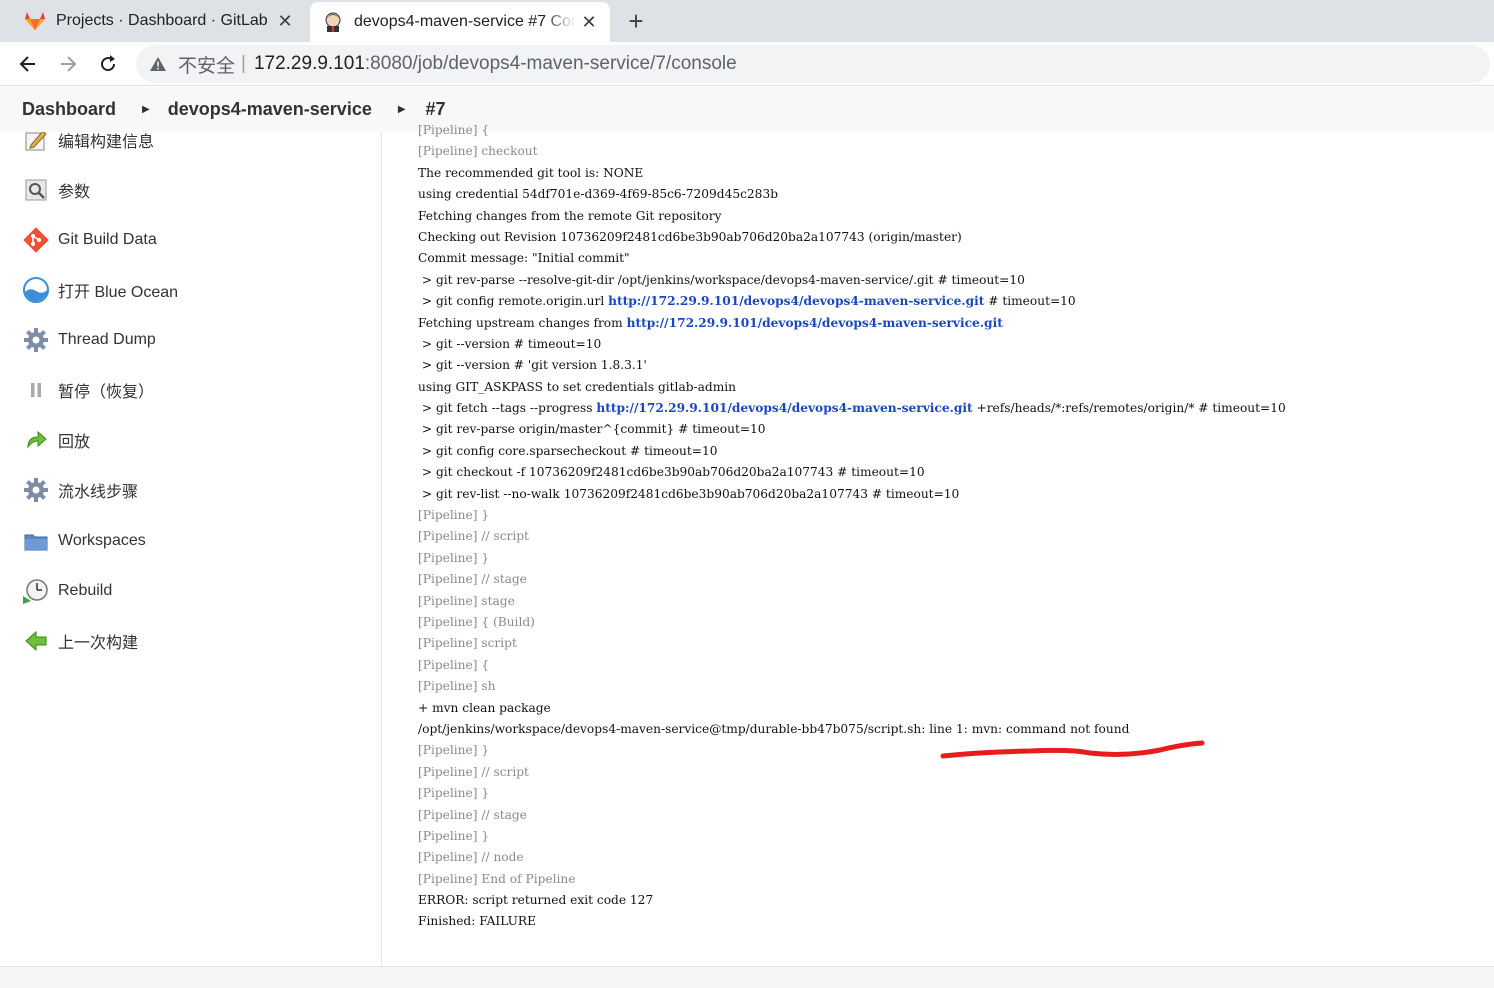 The height and width of the screenshot is (988, 1494). I want to click on console-line: [Pipeline] sh, so click(953, 686).